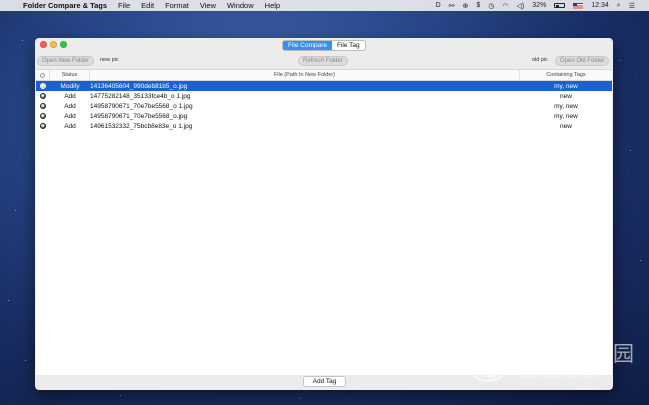  Describe the element at coordinates (240, 5) in the screenshot. I see `menu-window: Window` at that location.